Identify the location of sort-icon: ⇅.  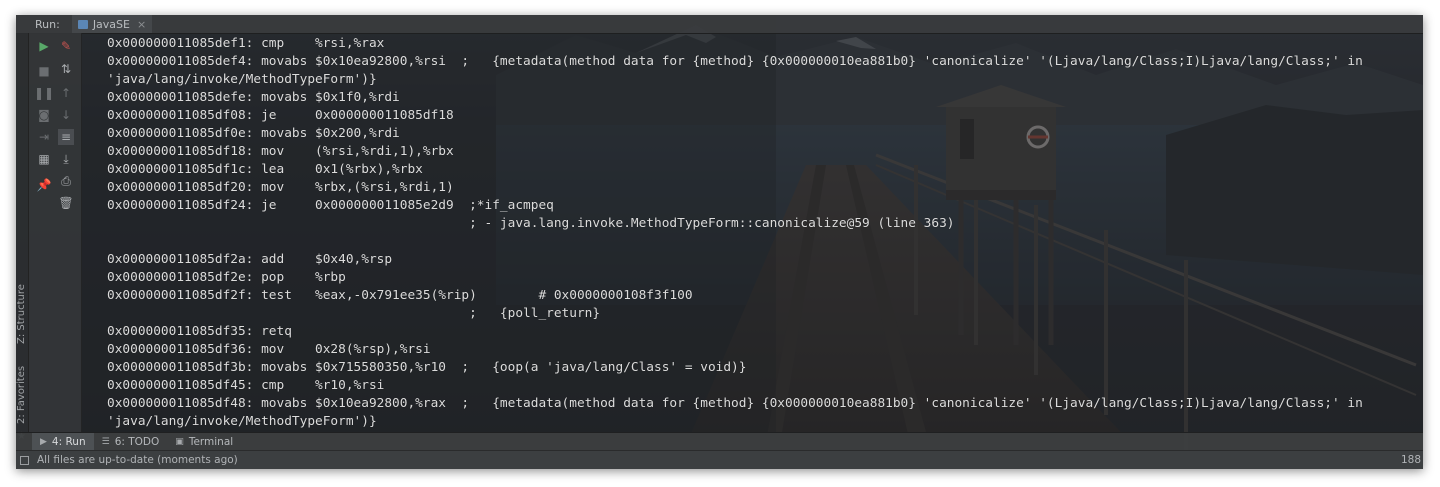
(66, 69).